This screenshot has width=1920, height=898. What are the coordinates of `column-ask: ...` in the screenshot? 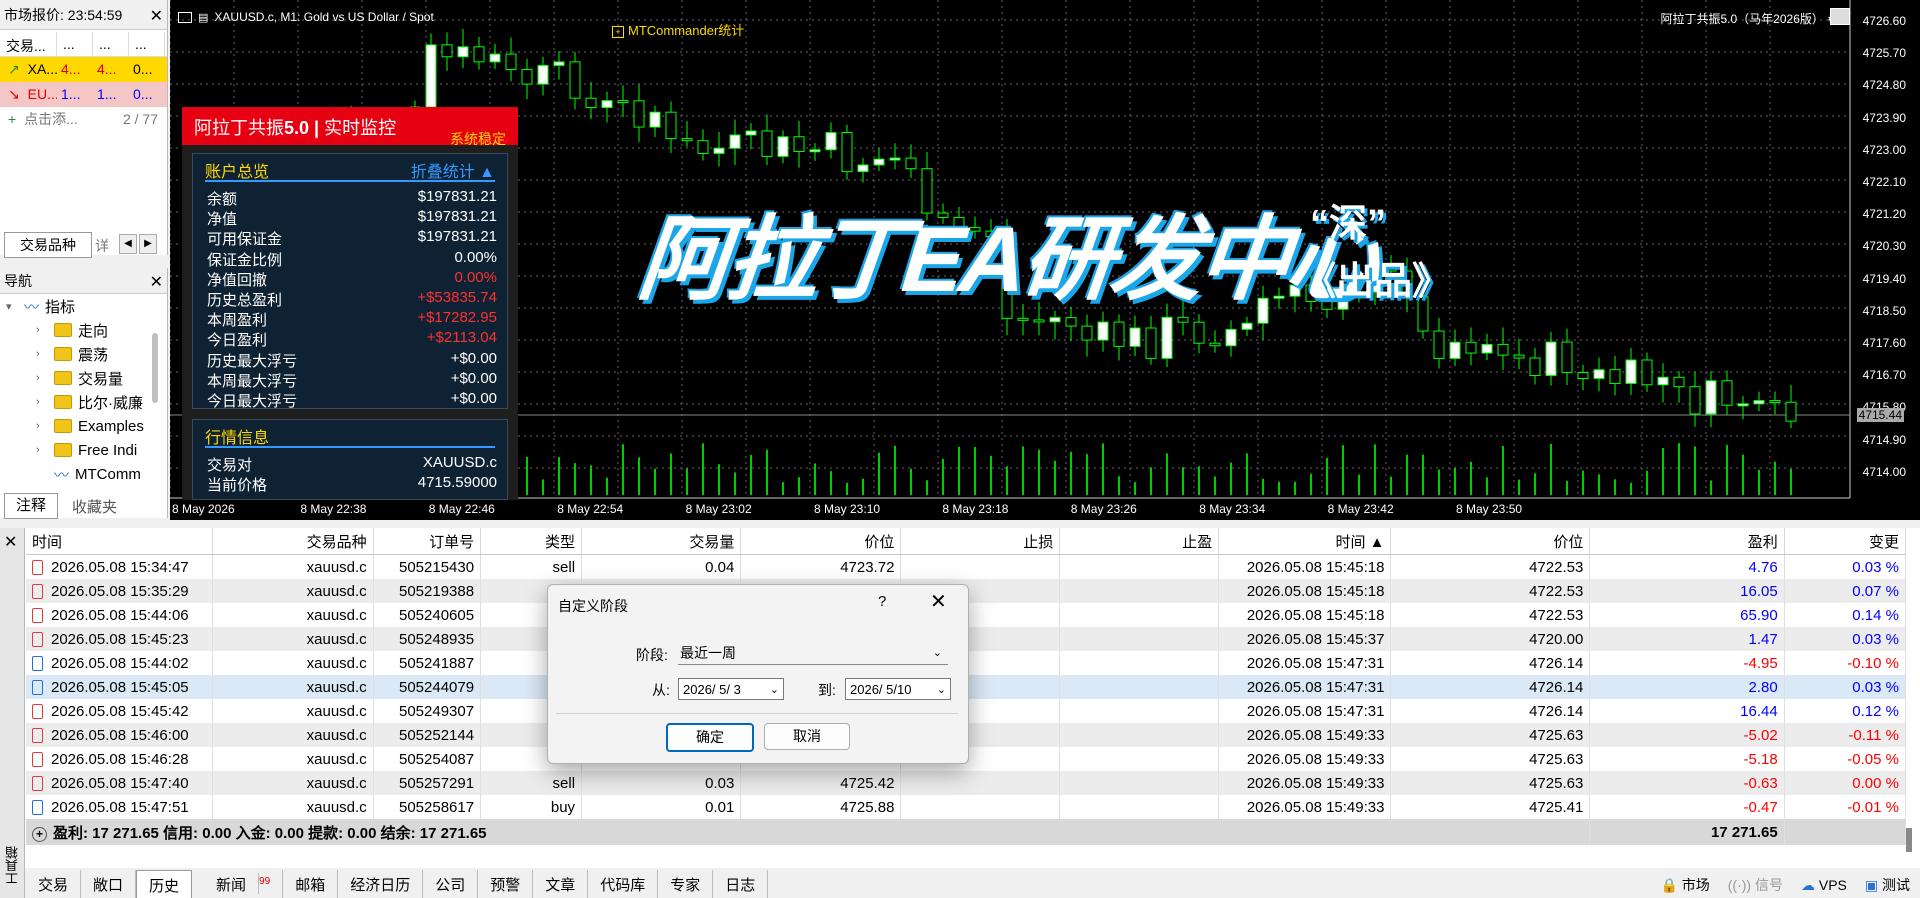 It's located at (111, 44).